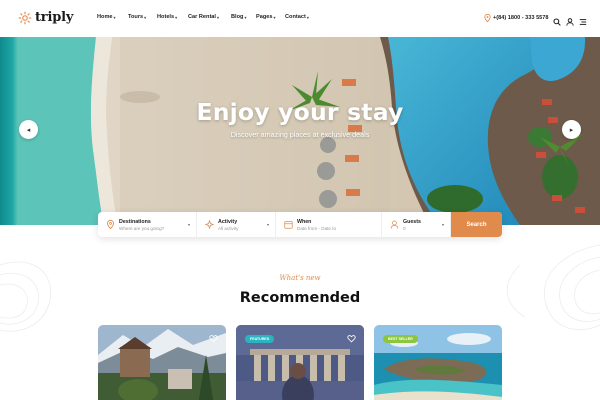 This screenshot has width=600, height=400. What do you see at coordinates (583, 19) in the screenshot?
I see `menu-icon` at bounding box center [583, 19].